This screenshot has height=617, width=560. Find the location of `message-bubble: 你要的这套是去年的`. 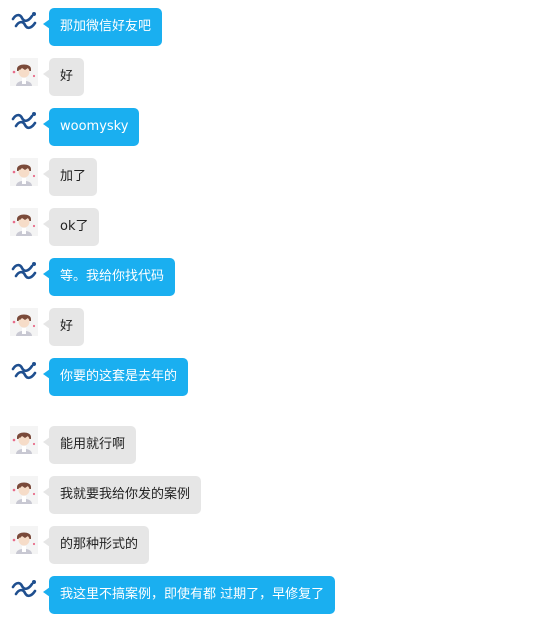

message-bubble: 你要的这套是去年的 is located at coordinates (119, 377).